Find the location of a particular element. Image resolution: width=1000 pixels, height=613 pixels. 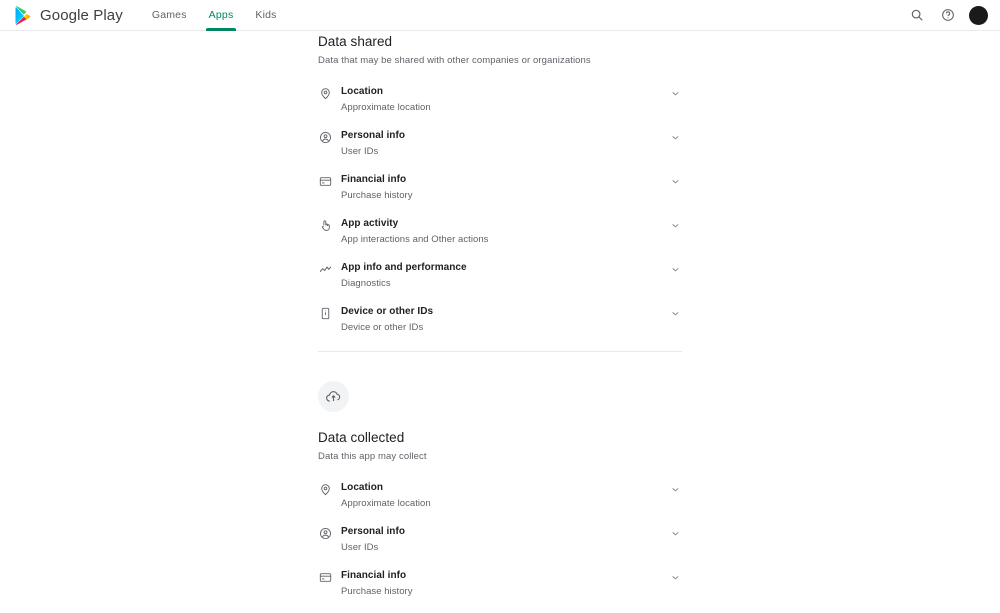

data-shared-item-location: Location Approximate location is located at coordinates (500, 102).